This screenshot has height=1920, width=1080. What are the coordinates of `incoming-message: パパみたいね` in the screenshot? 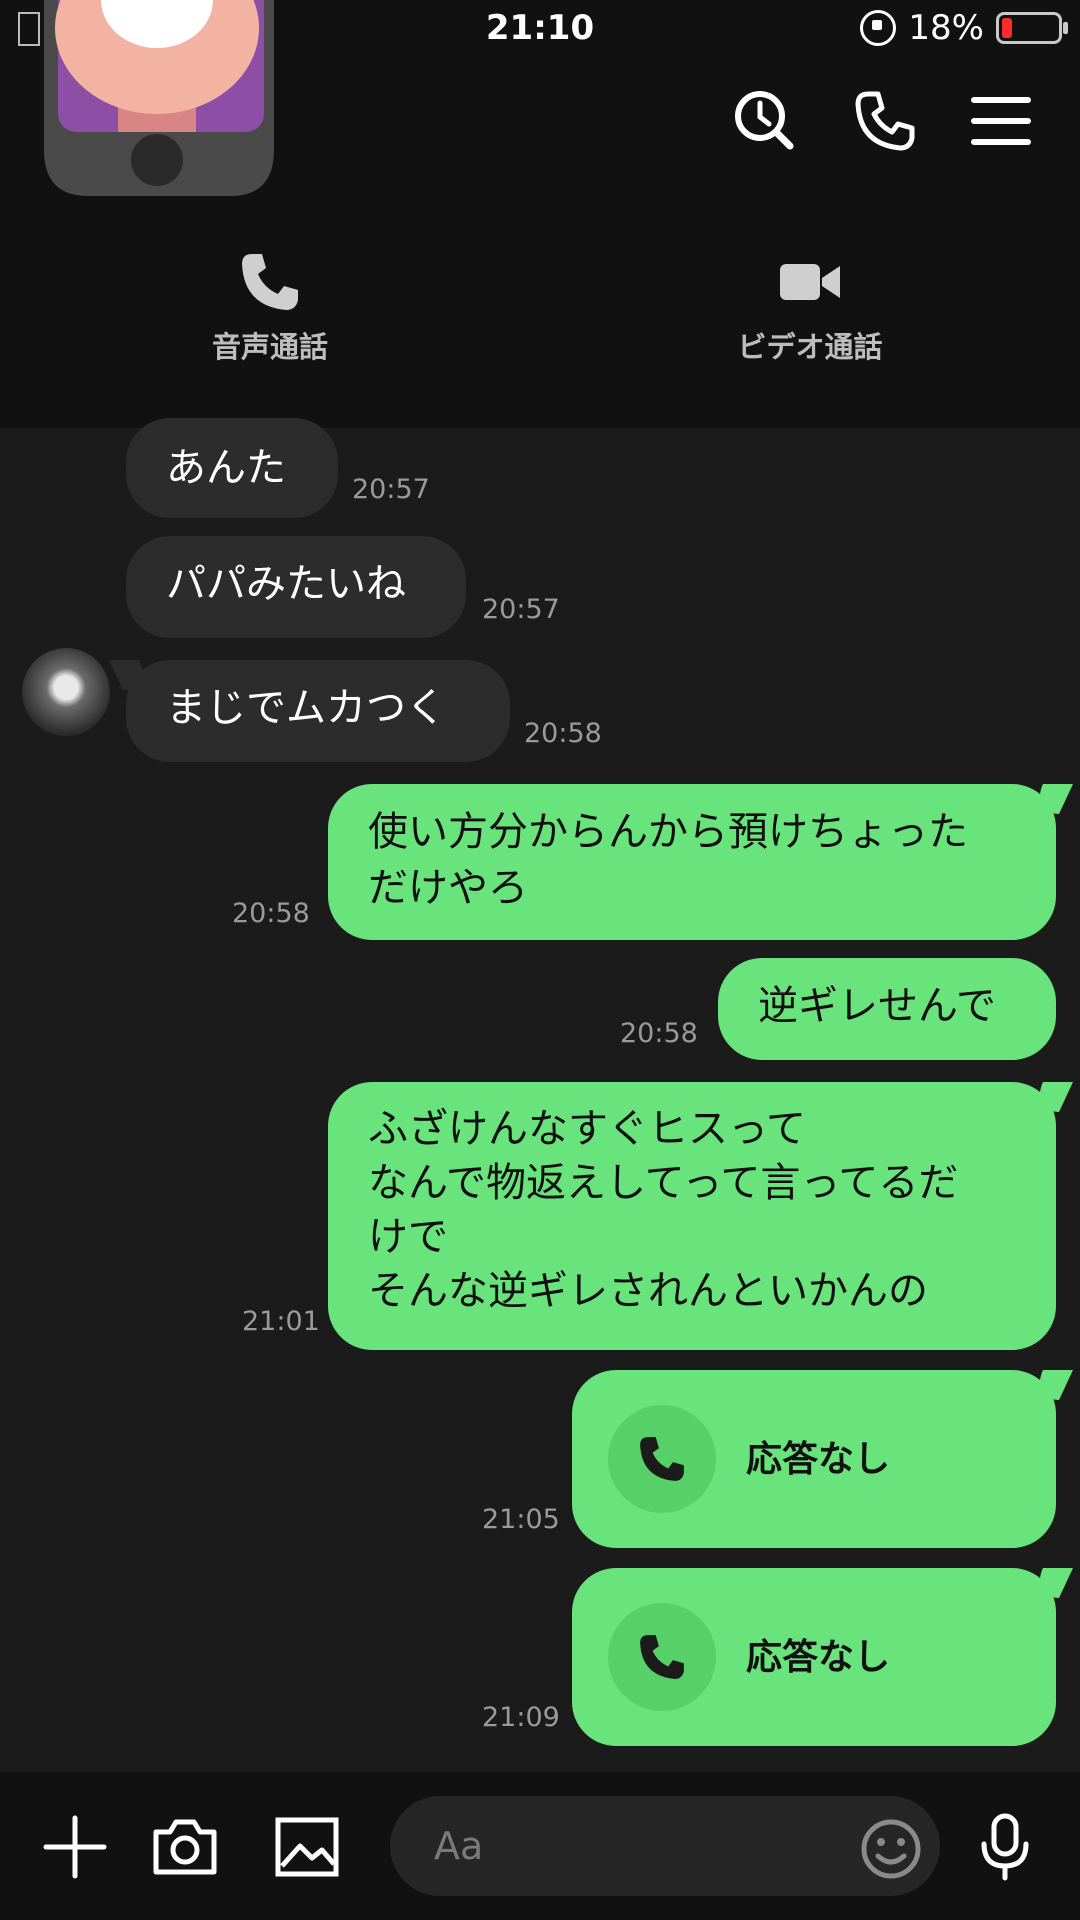 It's located at (296, 587).